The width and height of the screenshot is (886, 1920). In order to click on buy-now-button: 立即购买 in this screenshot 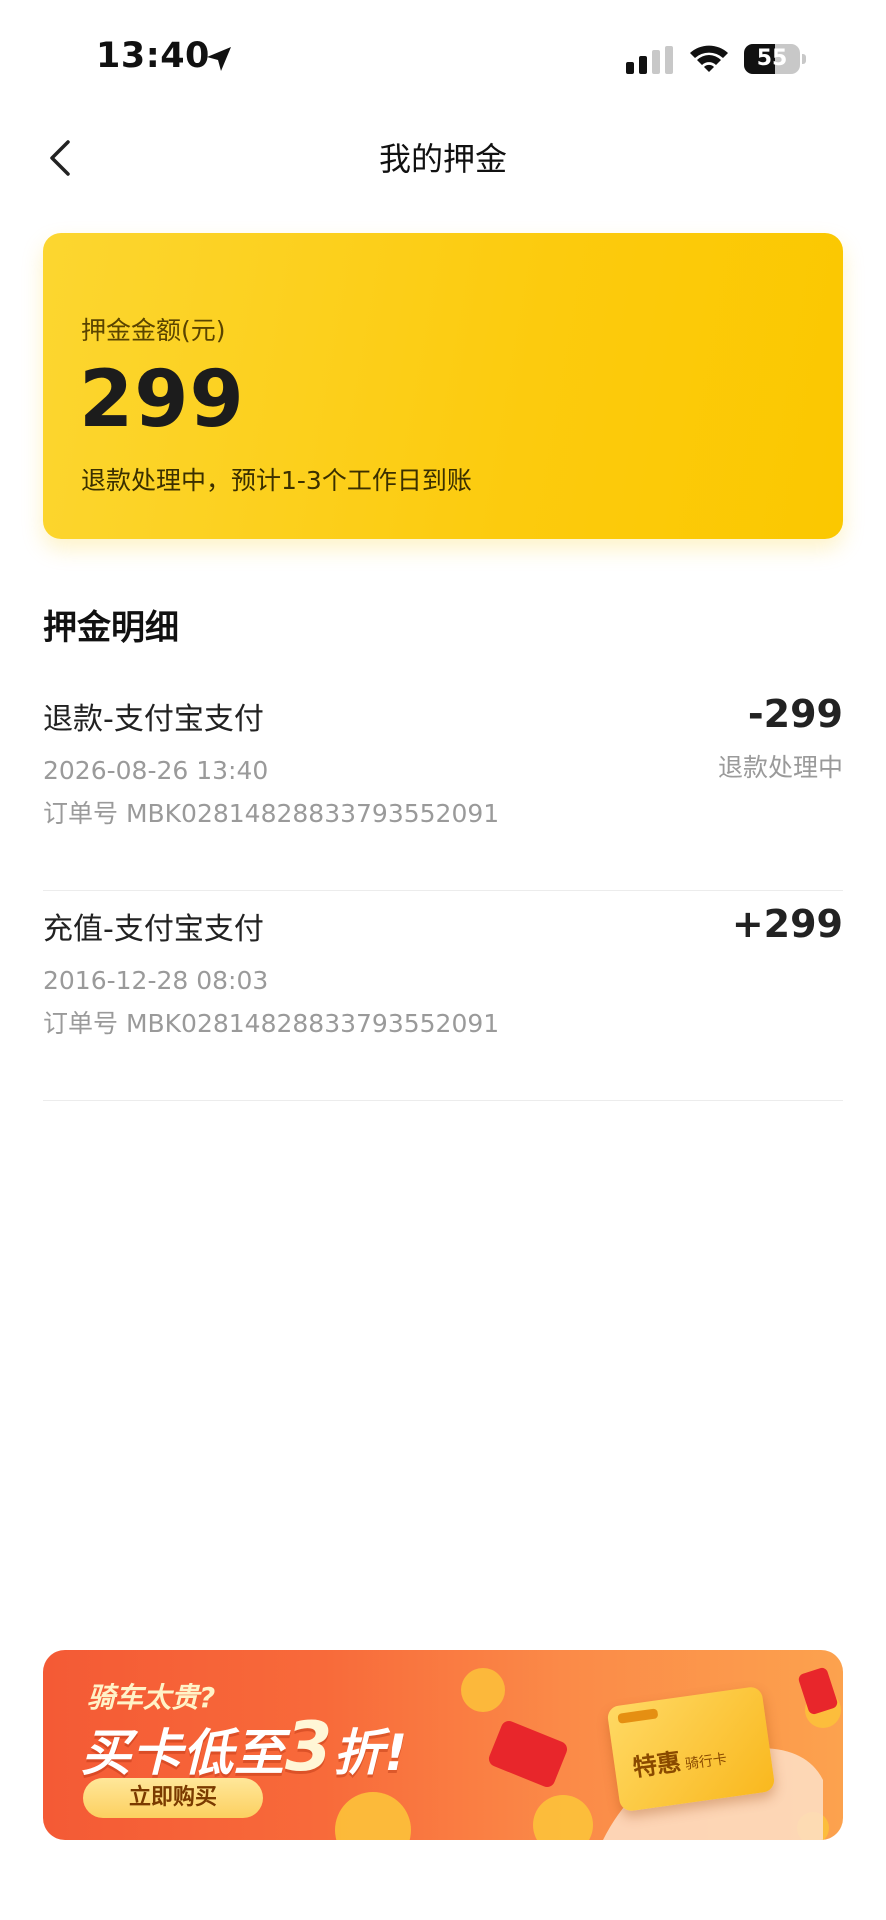, I will do `click(173, 1798)`.